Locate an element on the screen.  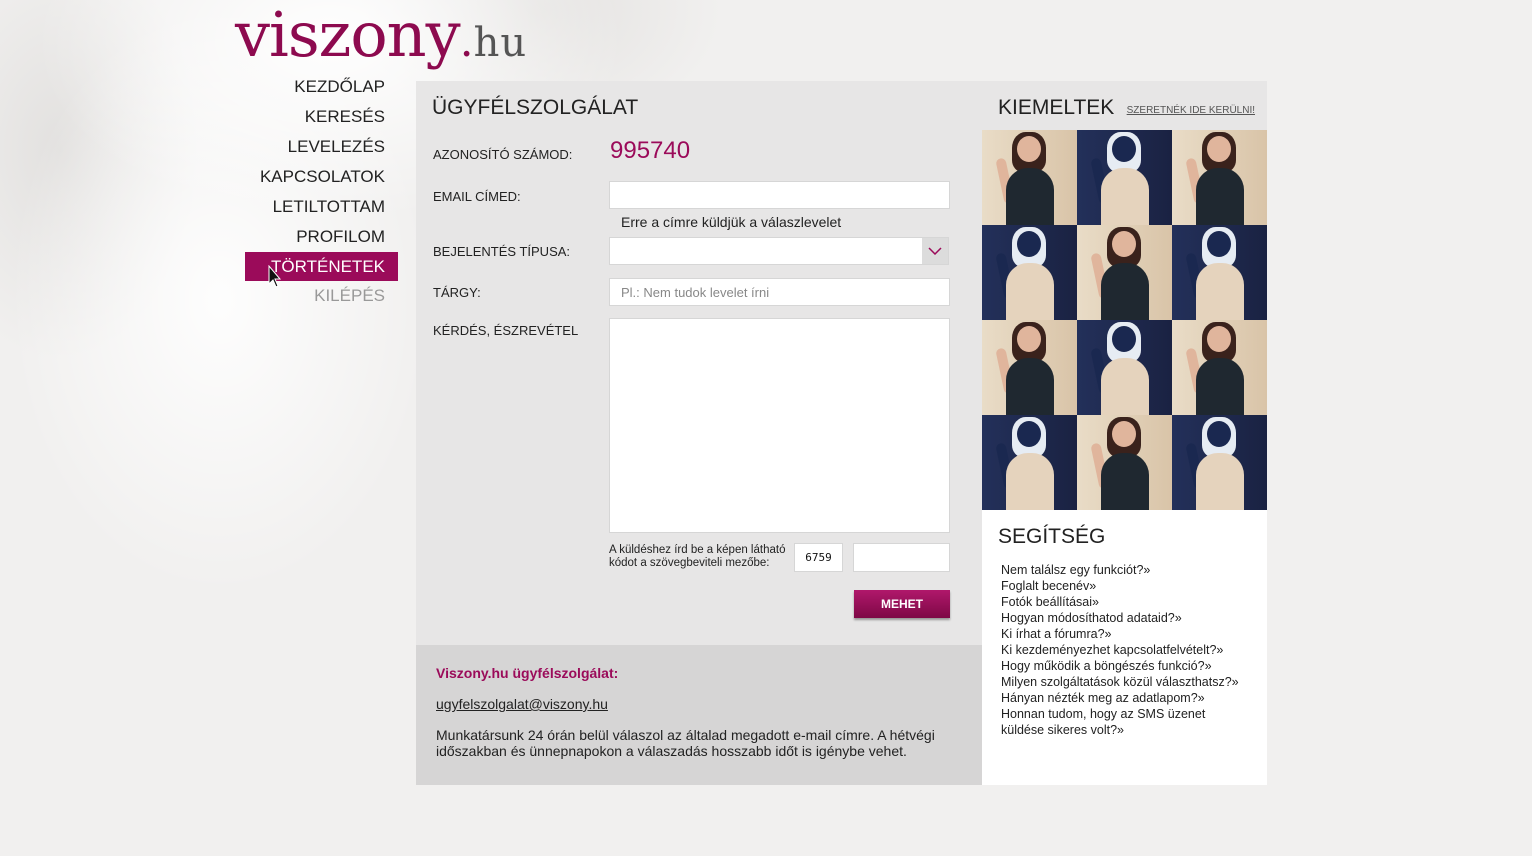
type-label: BEJELENTÉS TÍPUSA: is located at coordinates (502, 251).